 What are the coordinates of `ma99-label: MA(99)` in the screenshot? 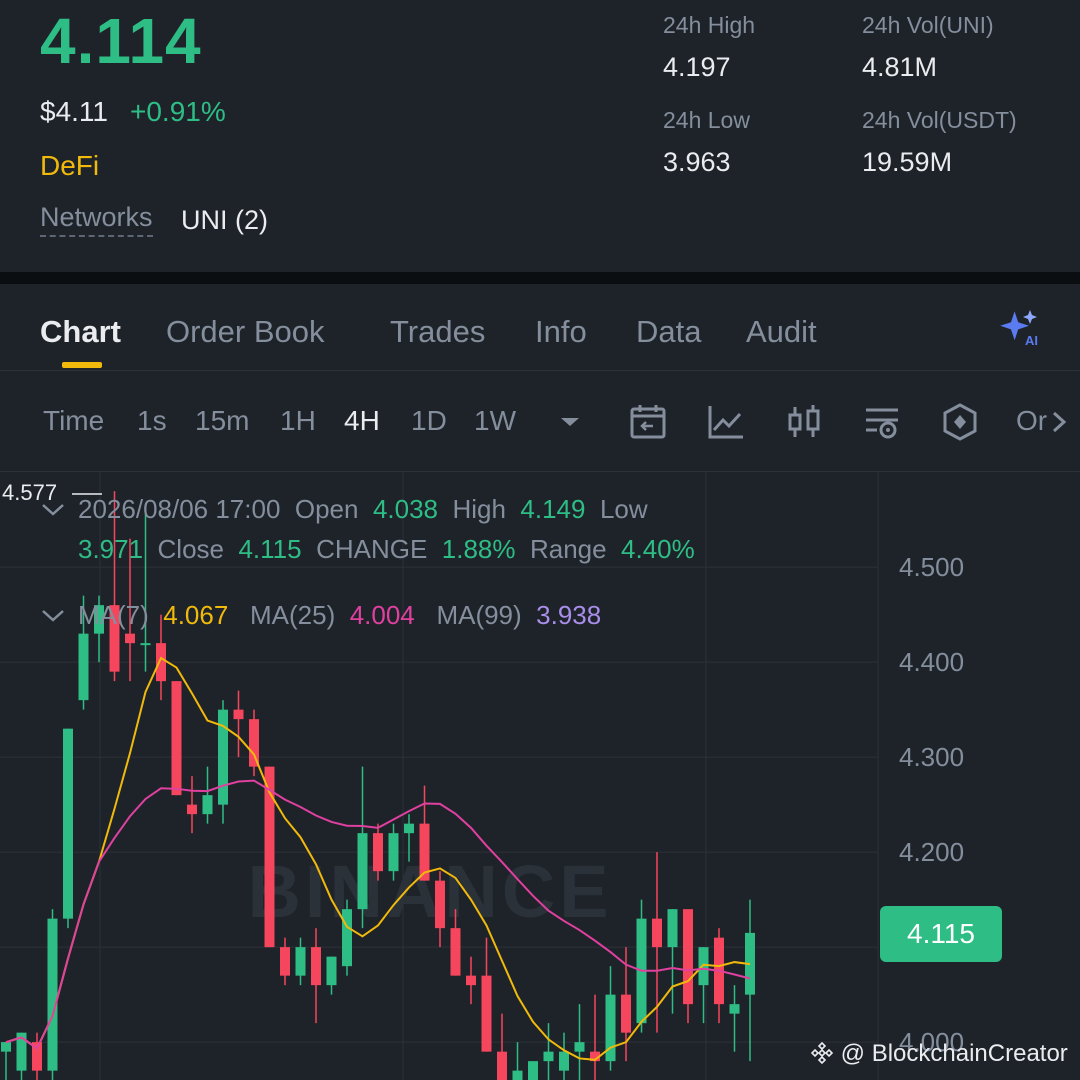 It's located at (479, 615).